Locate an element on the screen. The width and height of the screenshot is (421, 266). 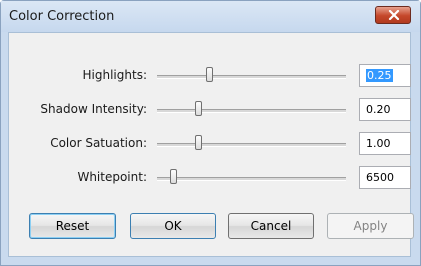
shadow-intensity-slider is located at coordinates (251, 110).